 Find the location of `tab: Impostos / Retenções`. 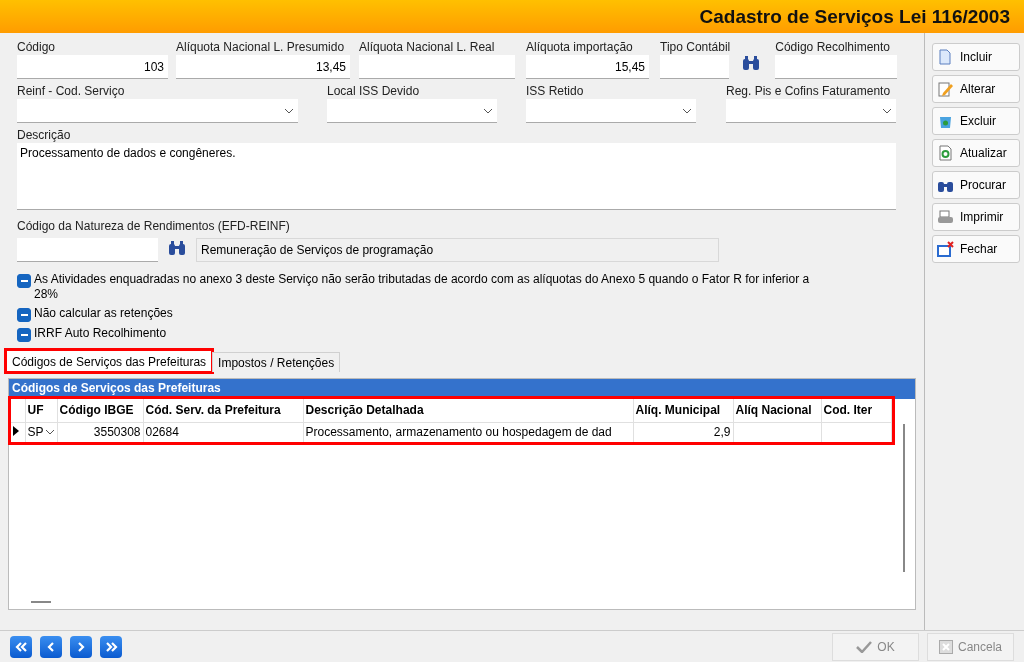

tab: Impostos / Retenções is located at coordinates (276, 362).